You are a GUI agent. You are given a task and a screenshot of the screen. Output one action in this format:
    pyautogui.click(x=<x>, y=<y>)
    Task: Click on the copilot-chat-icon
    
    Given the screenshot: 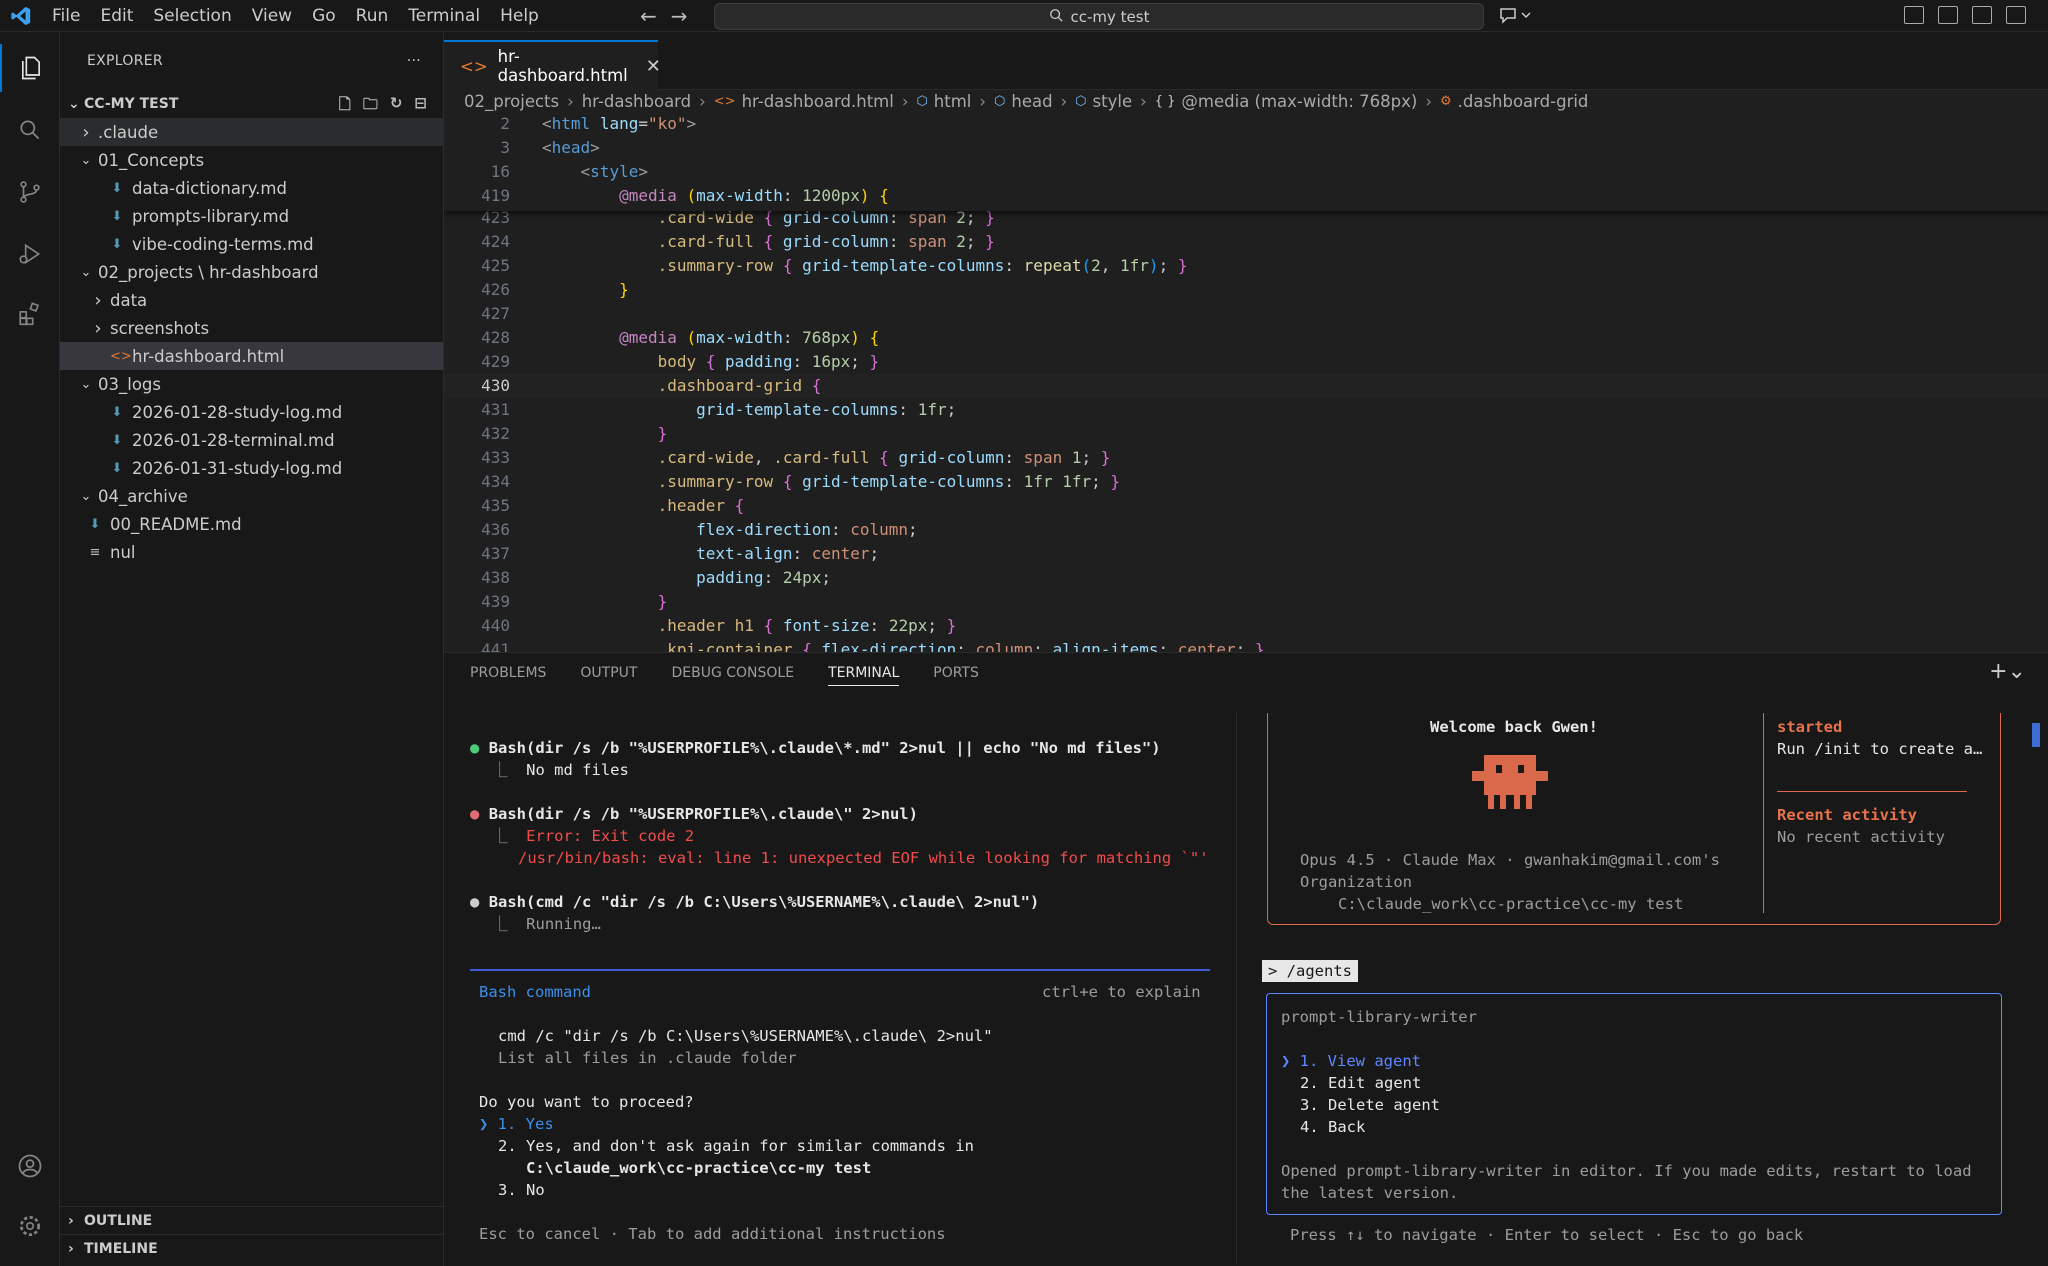 What is the action you would take?
    pyautogui.click(x=1515, y=17)
    